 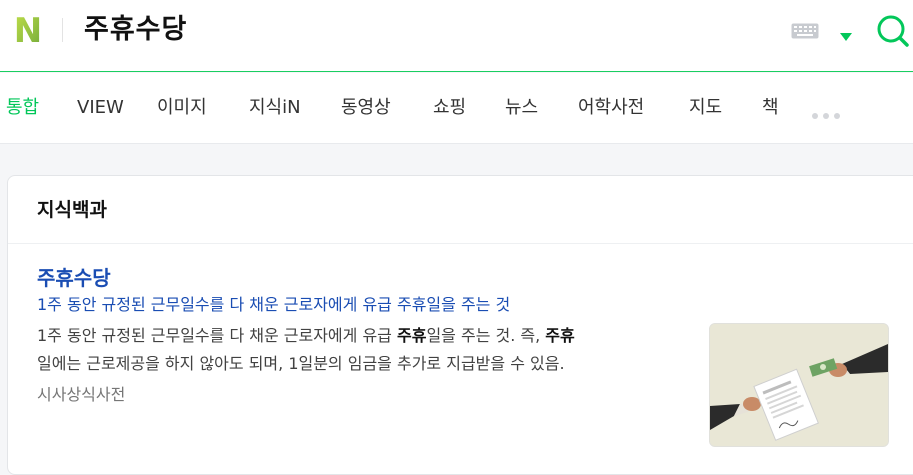 I want to click on tab-map: 지도, so click(x=705, y=108).